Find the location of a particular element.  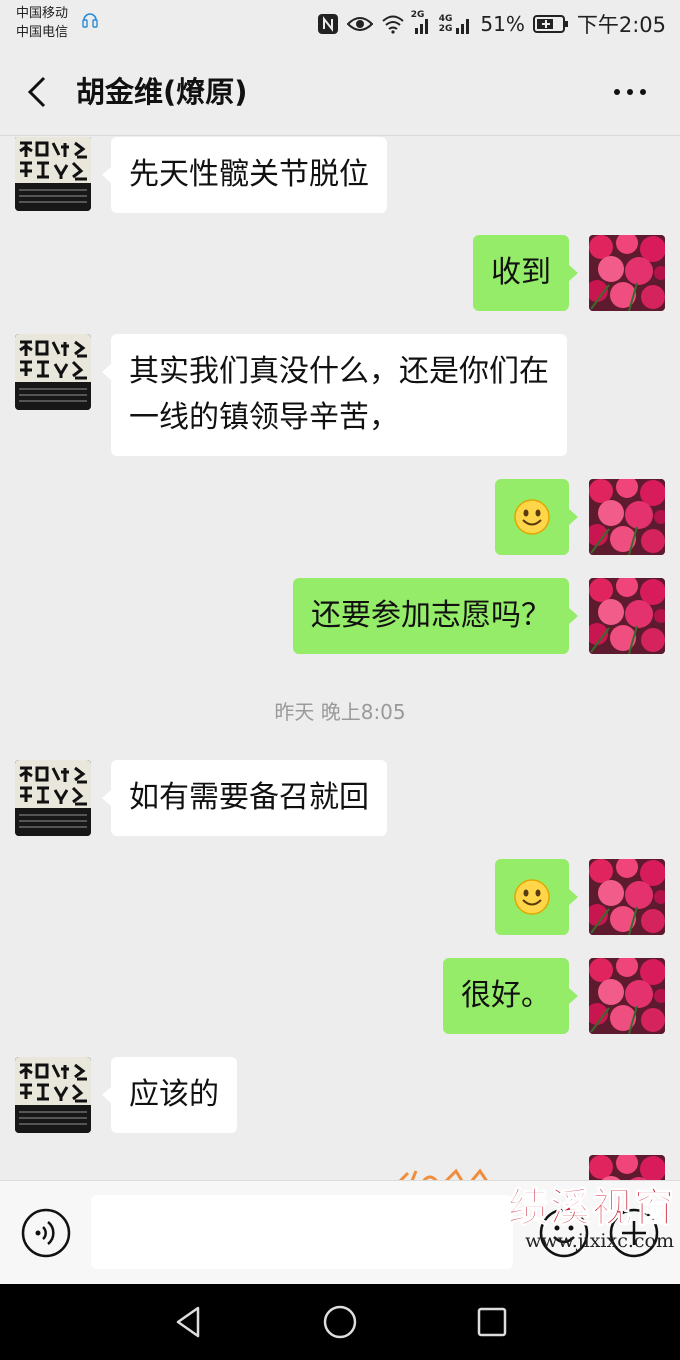

signal-2g-icon: 2G is located at coordinates (421, 22).